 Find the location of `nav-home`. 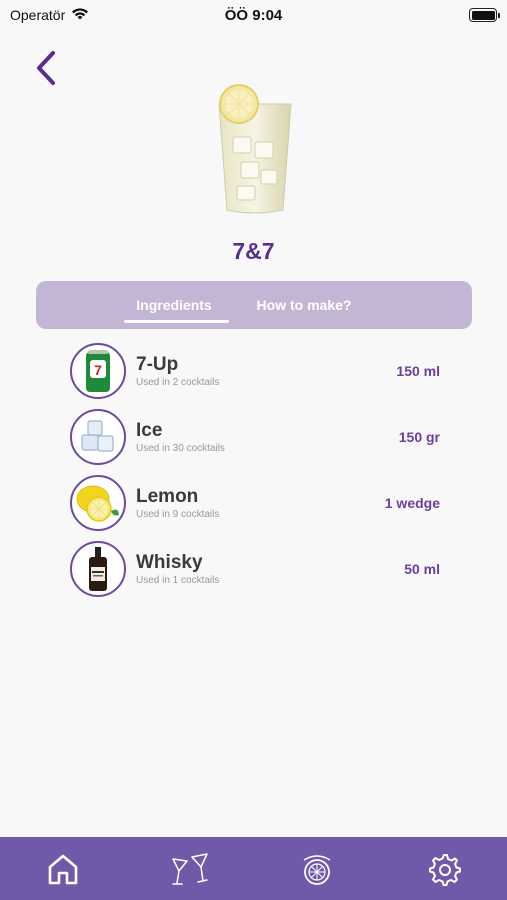

nav-home is located at coordinates (63, 869).